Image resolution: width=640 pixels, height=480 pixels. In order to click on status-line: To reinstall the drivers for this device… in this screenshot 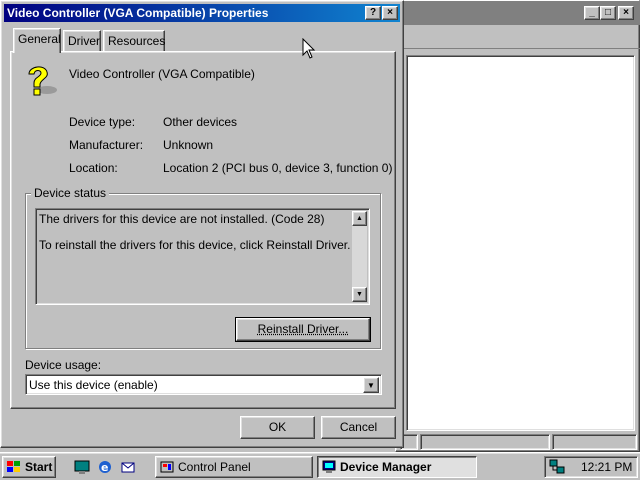, I will do `click(194, 245)`.